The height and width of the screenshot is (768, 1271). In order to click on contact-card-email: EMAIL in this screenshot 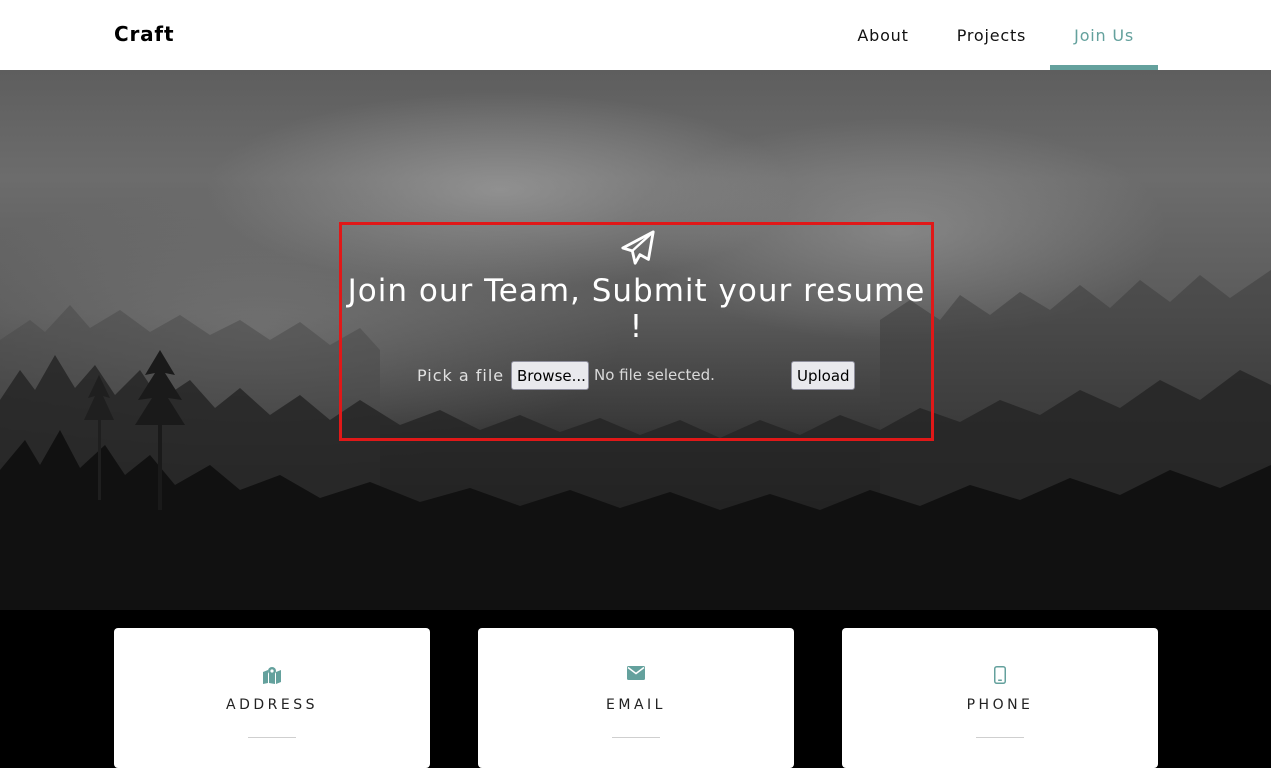, I will do `click(636, 698)`.